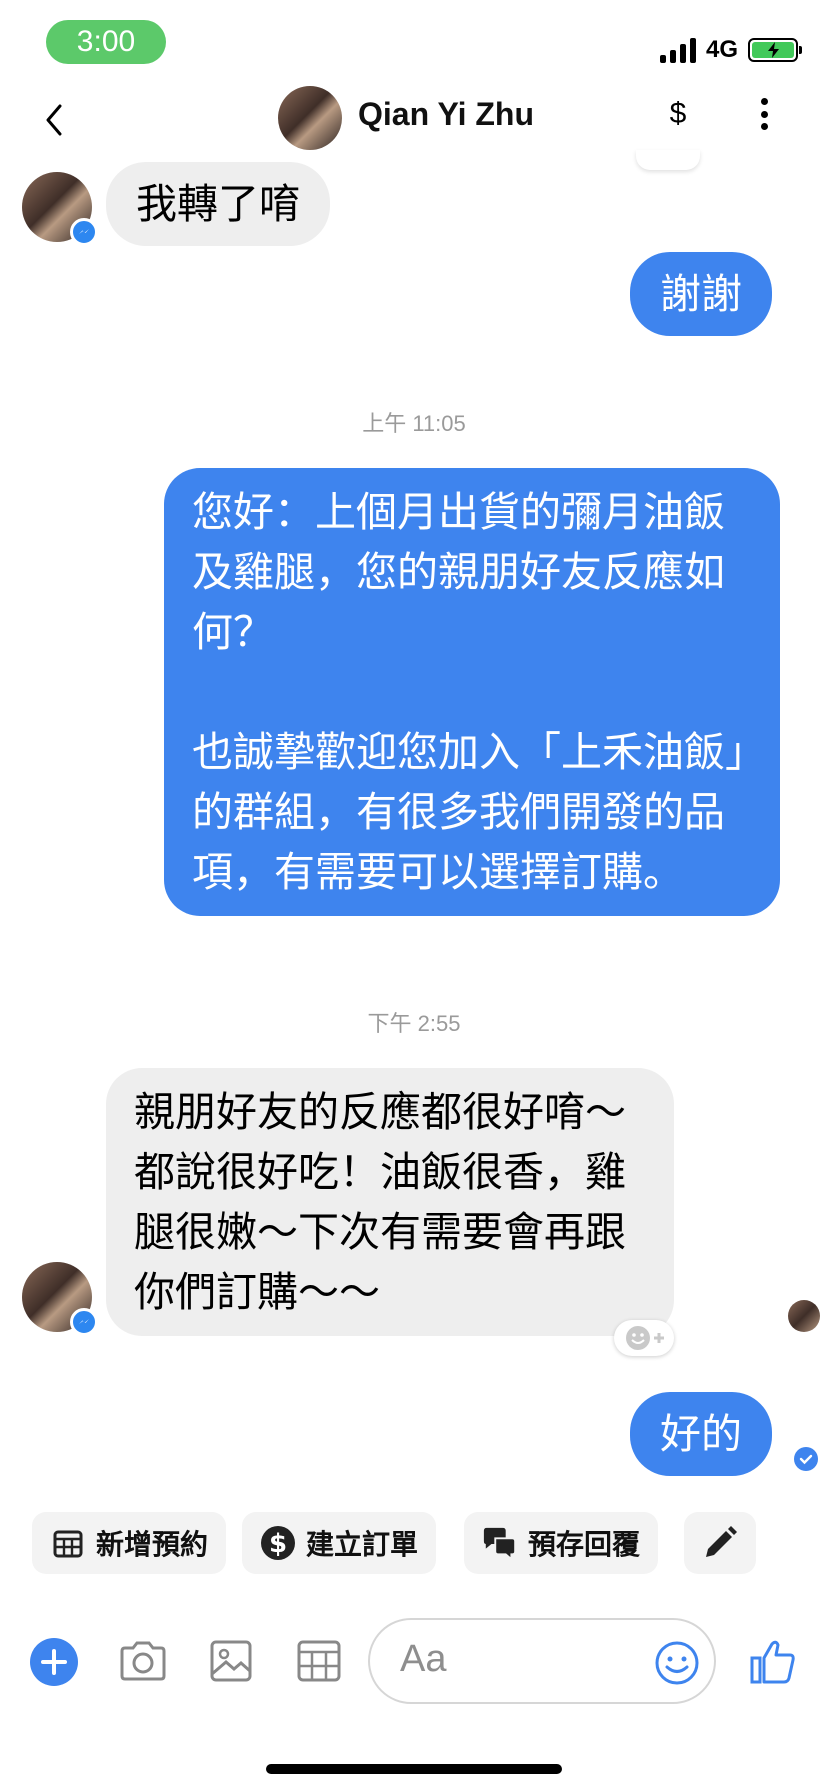 The image size is (828, 1792). I want to click on appointment-button, so click(319, 1661).